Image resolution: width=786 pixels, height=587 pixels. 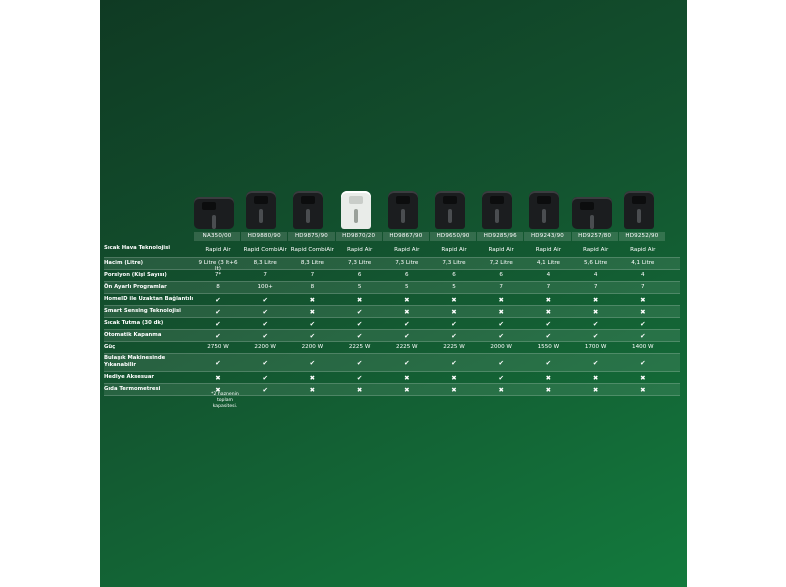 What do you see at coordinates (548, 347) in the screenshot?
I see `table-cell: 1550 W` at bounding box center [548, 347].